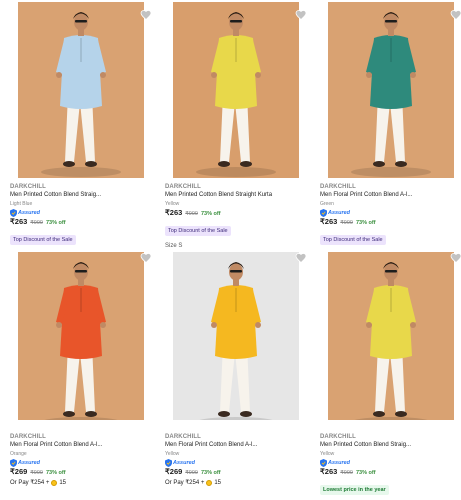 This screenshot has width=461, height=500. I want to click on offer-badge: Lowest price in the year, so click(354, 490).